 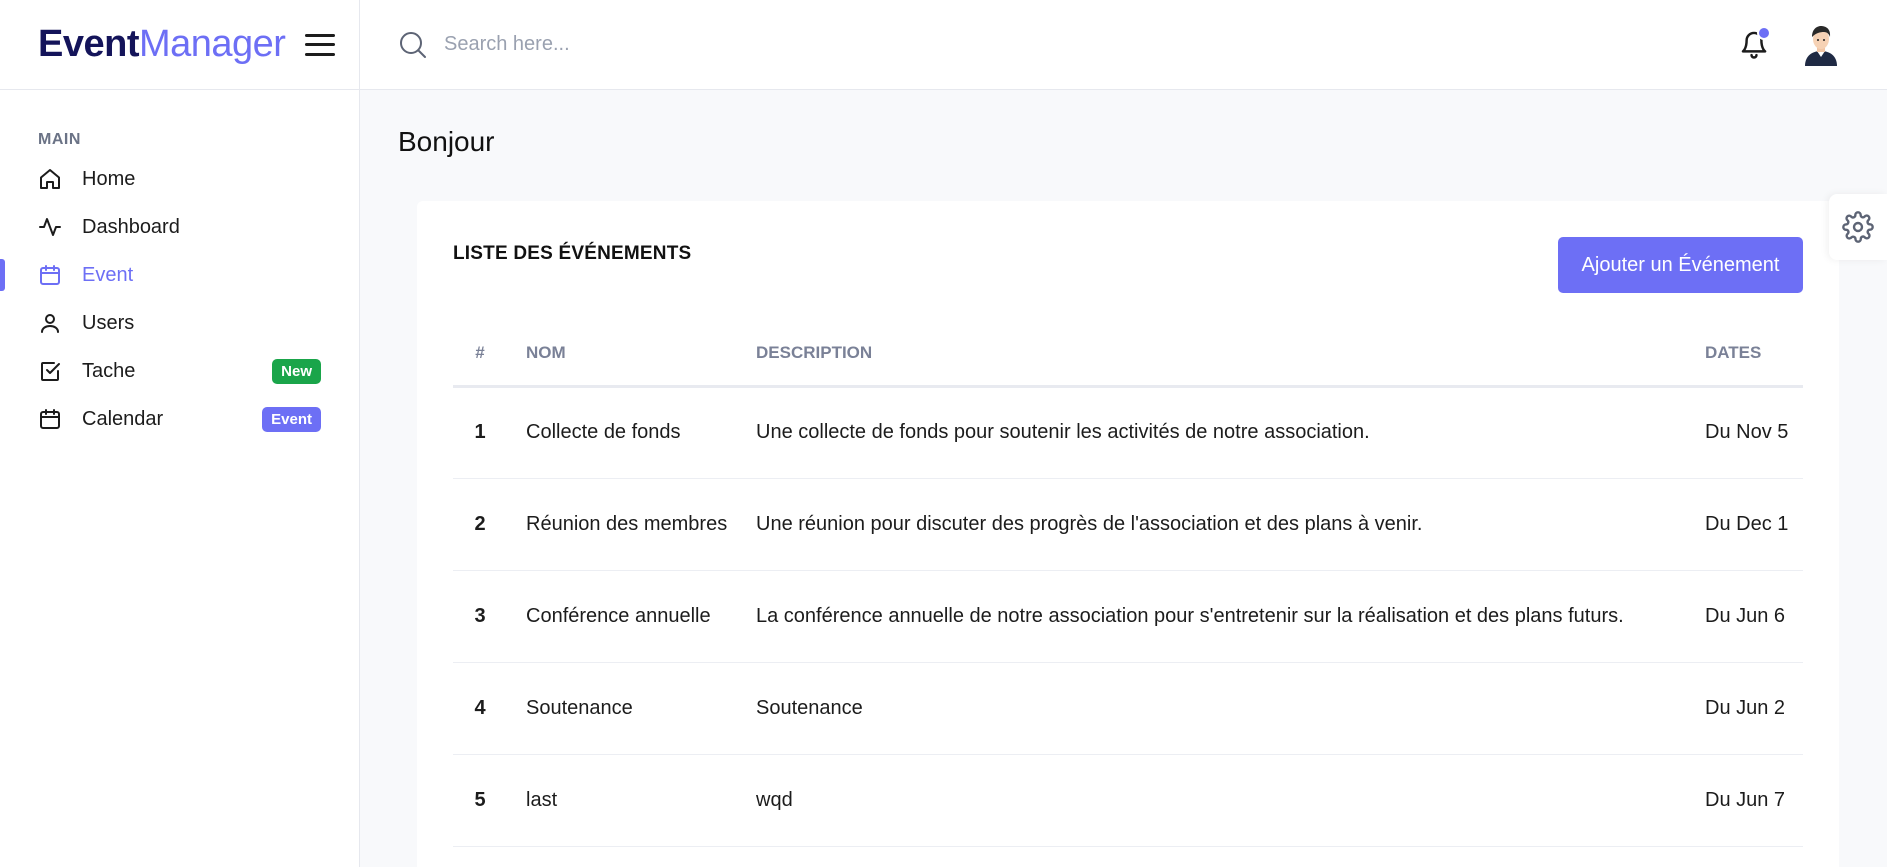 I want to click on card-title: LISTE DES ÉVÉNEMENTS, so click(x=572, y=253).